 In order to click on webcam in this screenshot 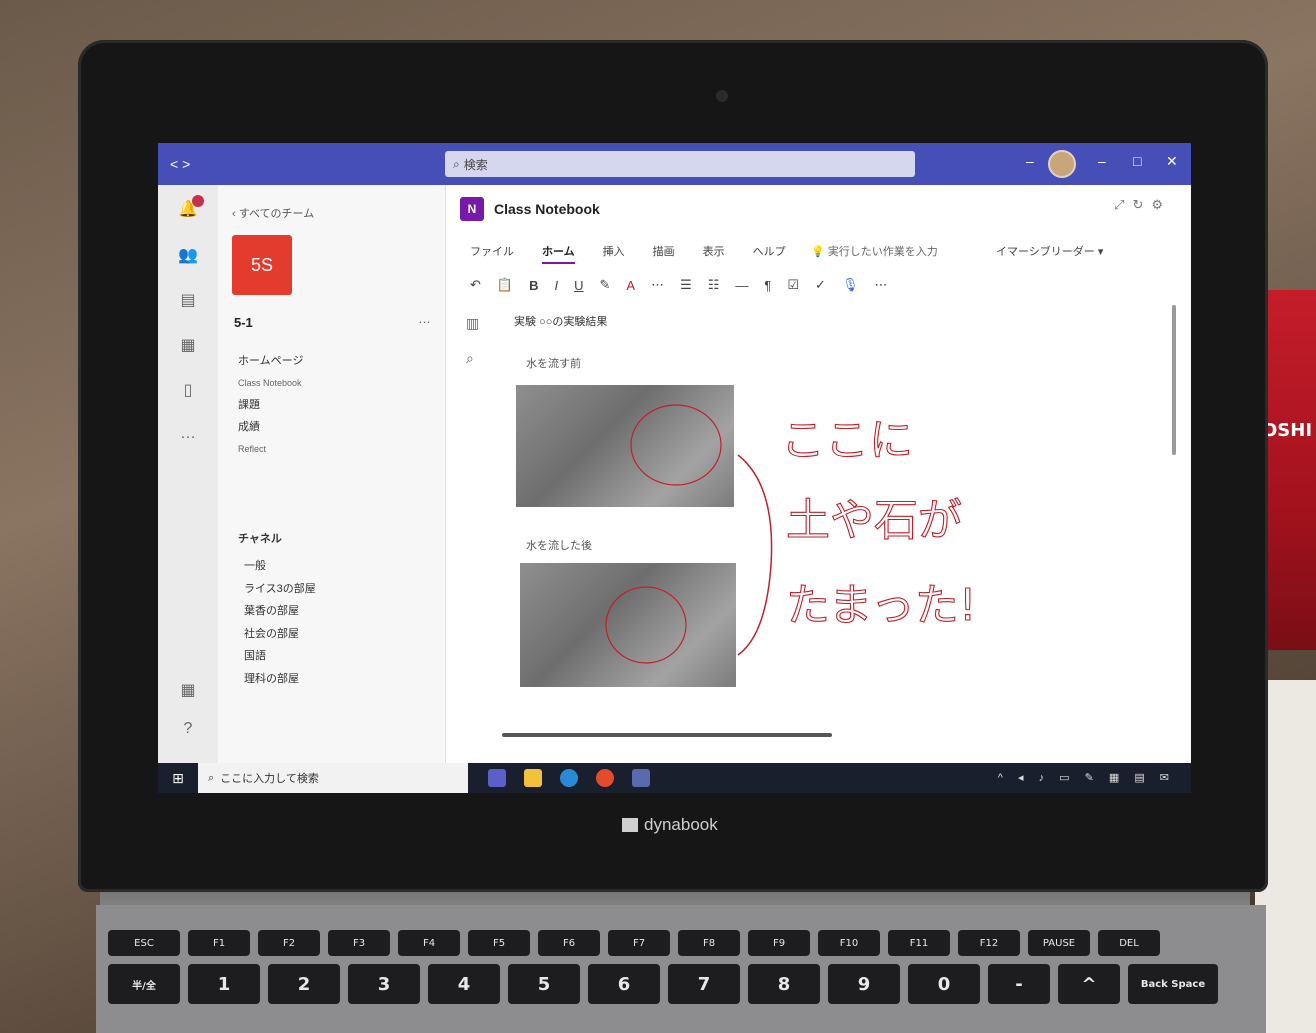, I will do `click(722, 96)`.